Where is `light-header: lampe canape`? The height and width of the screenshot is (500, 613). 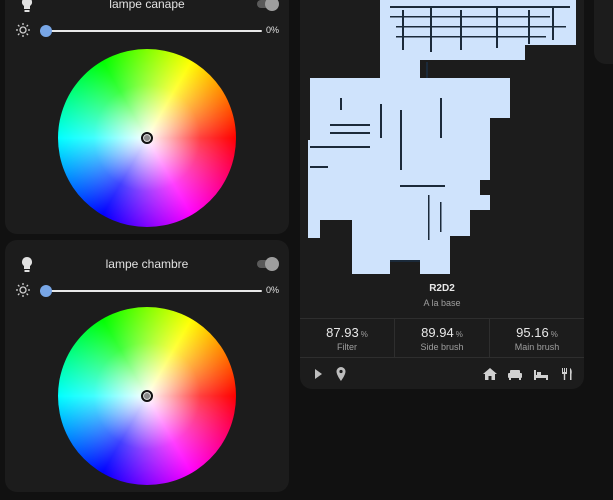 light-header: lampe canape is located at coordinates (147, 8).